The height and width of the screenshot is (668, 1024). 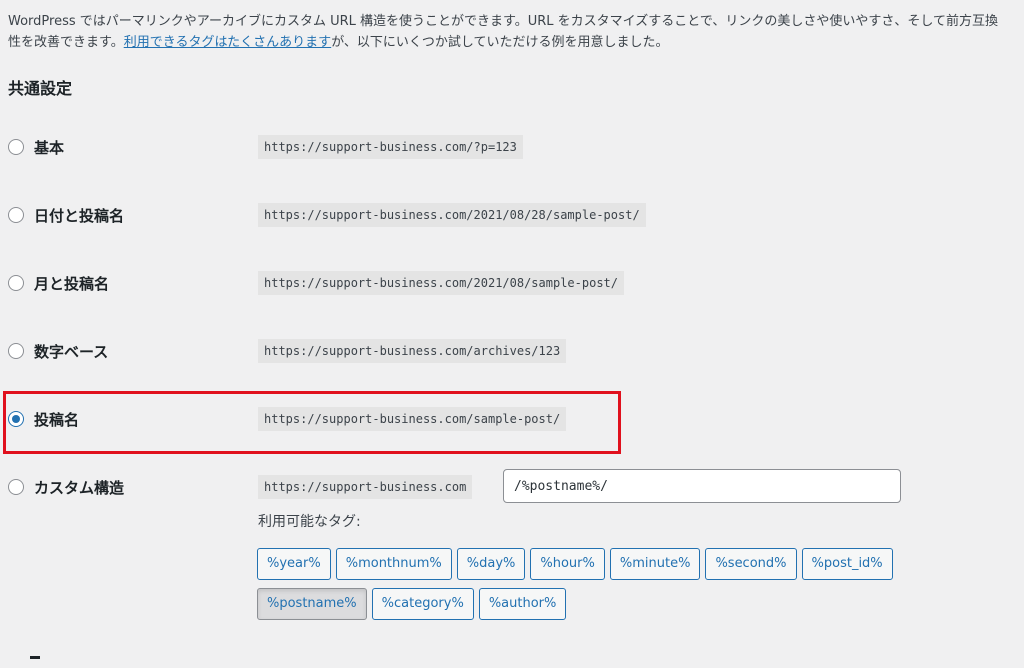 What do you see at coordinates (72, 284) in the screenshot?
I see `option-label-month-postname: 月と投稿名` at bounding box center [72, 284].